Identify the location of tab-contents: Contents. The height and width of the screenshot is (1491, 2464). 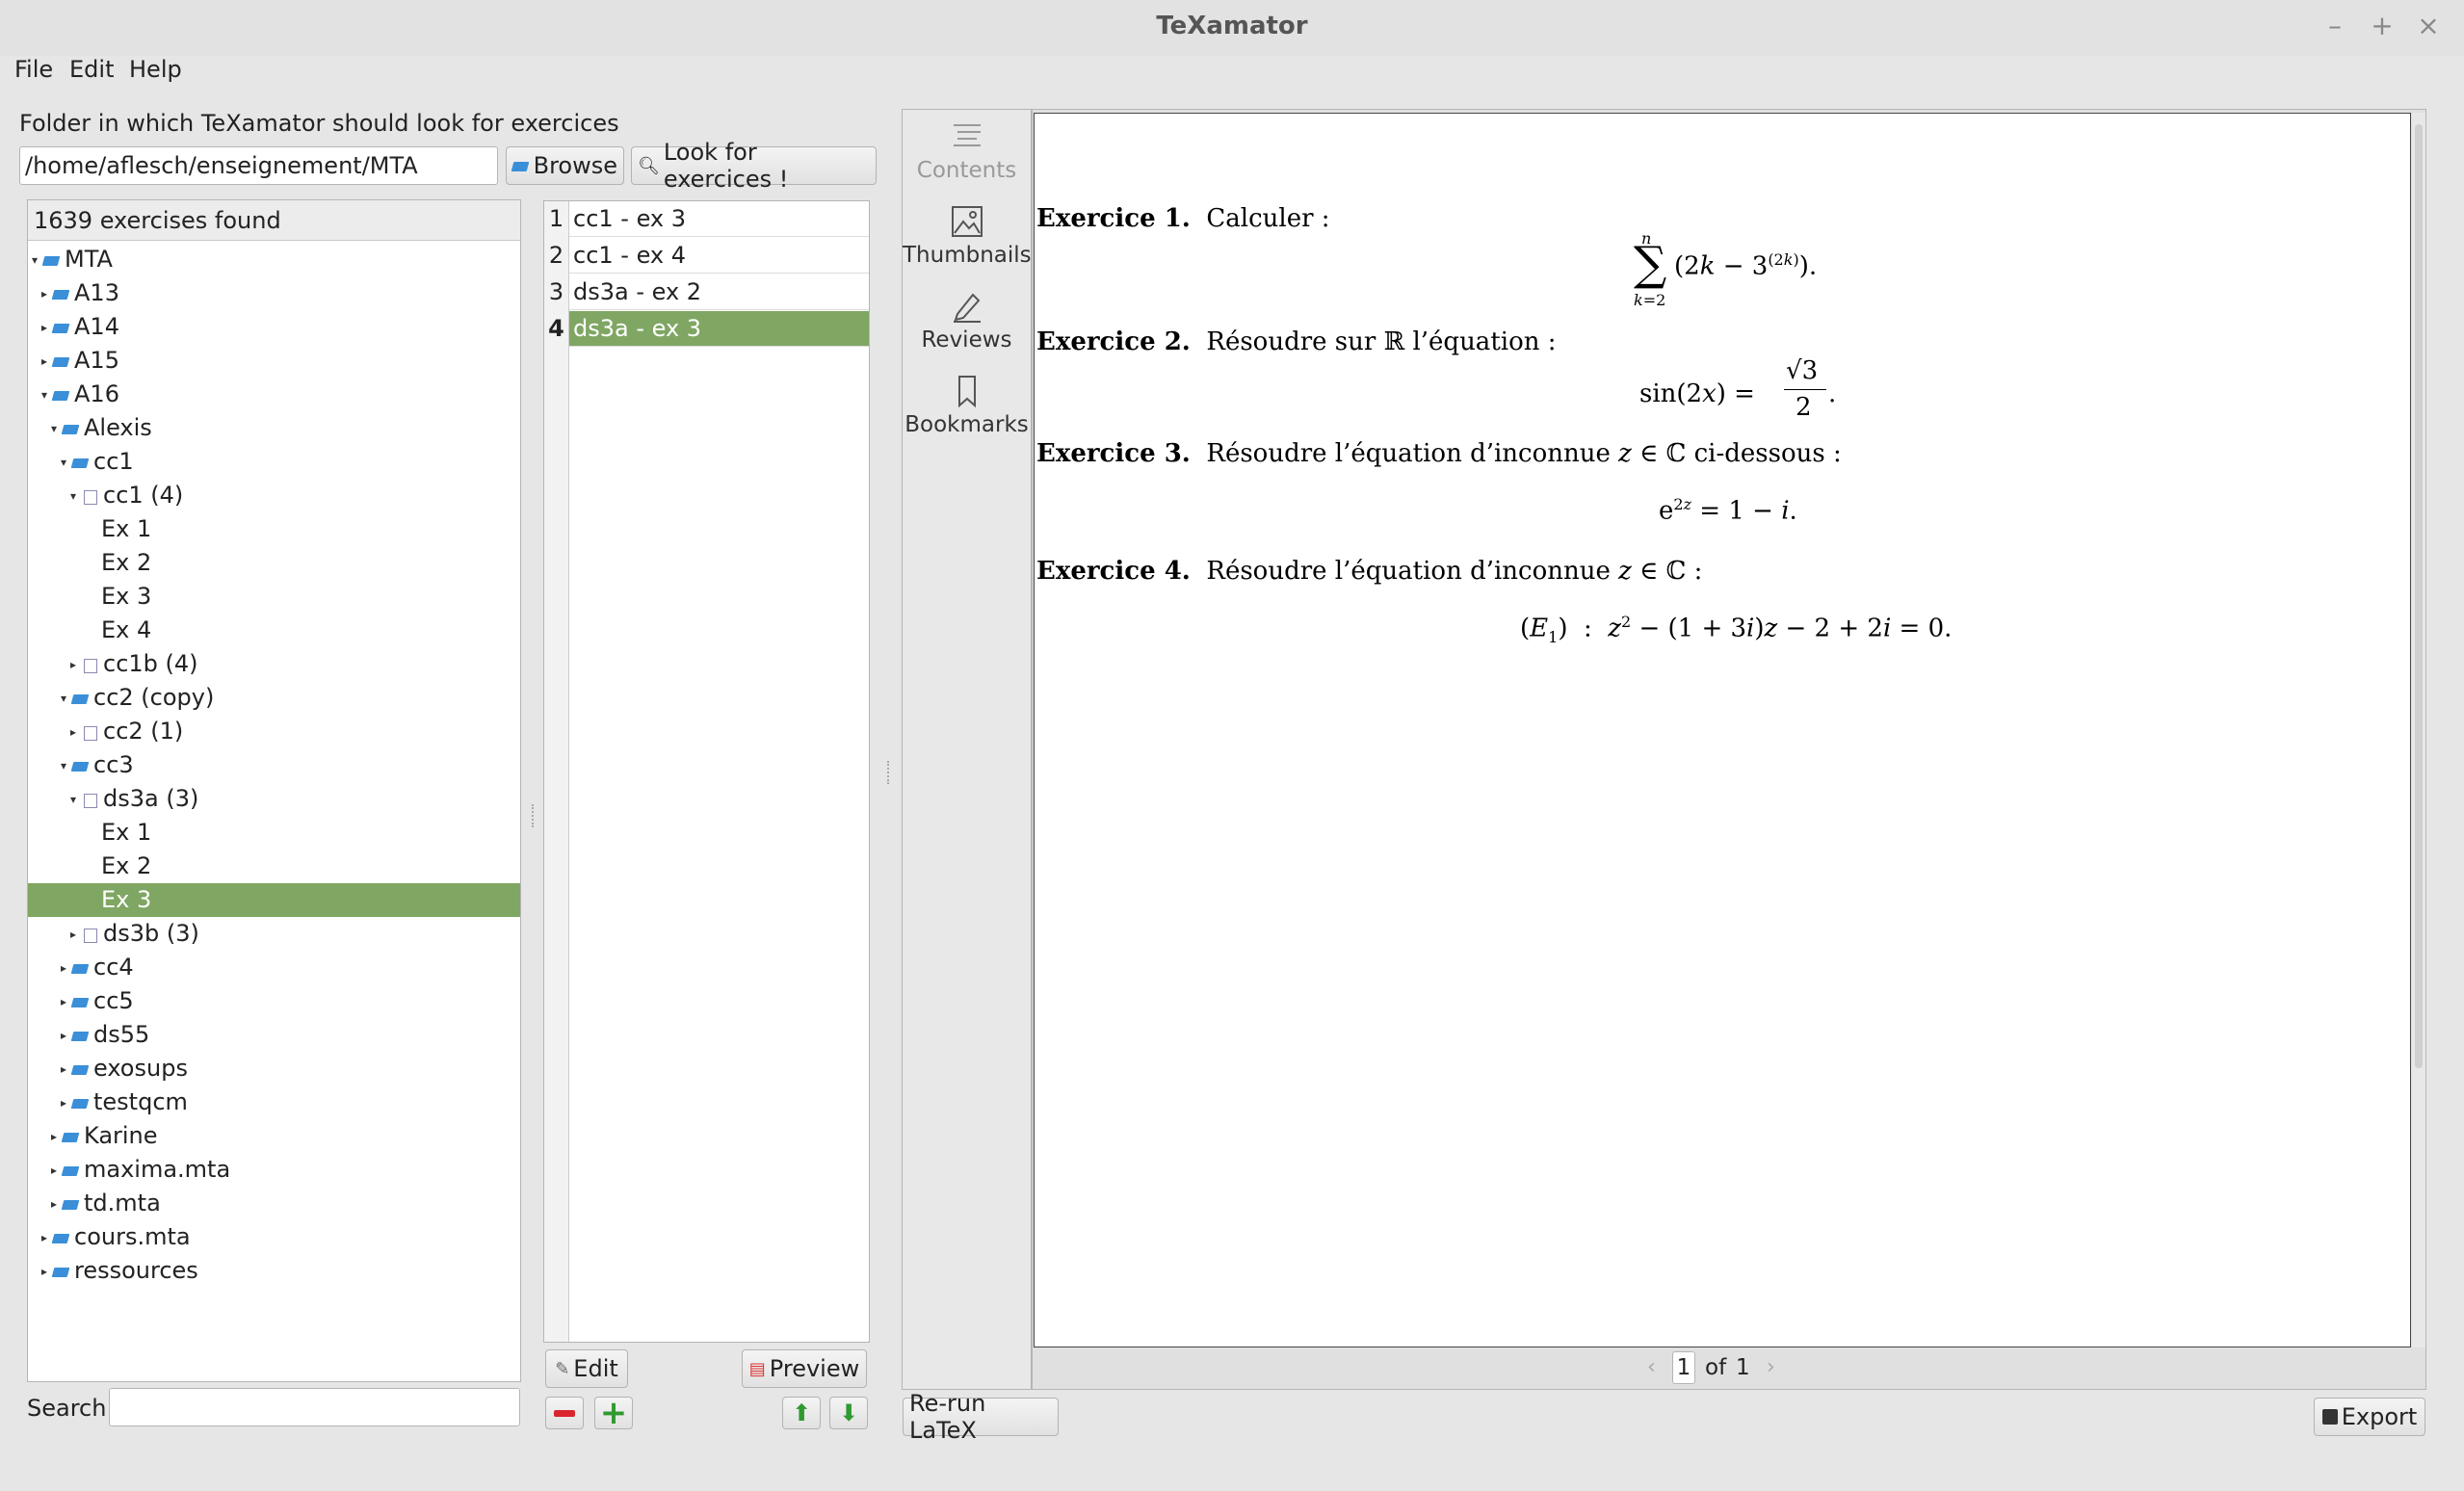
(967, 151).